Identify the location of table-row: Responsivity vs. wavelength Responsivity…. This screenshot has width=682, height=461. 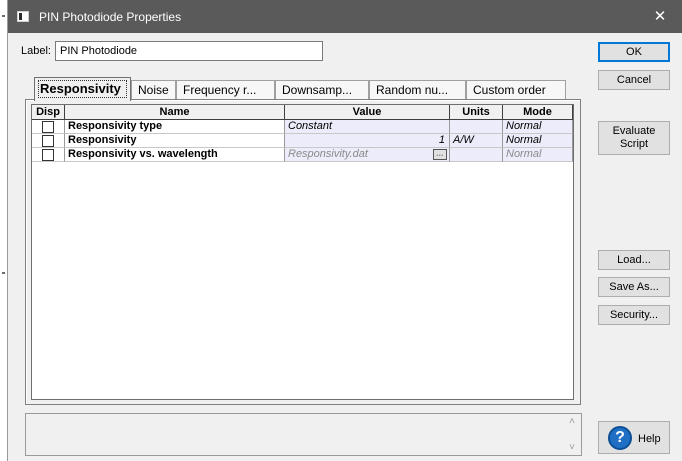
(302, 155).